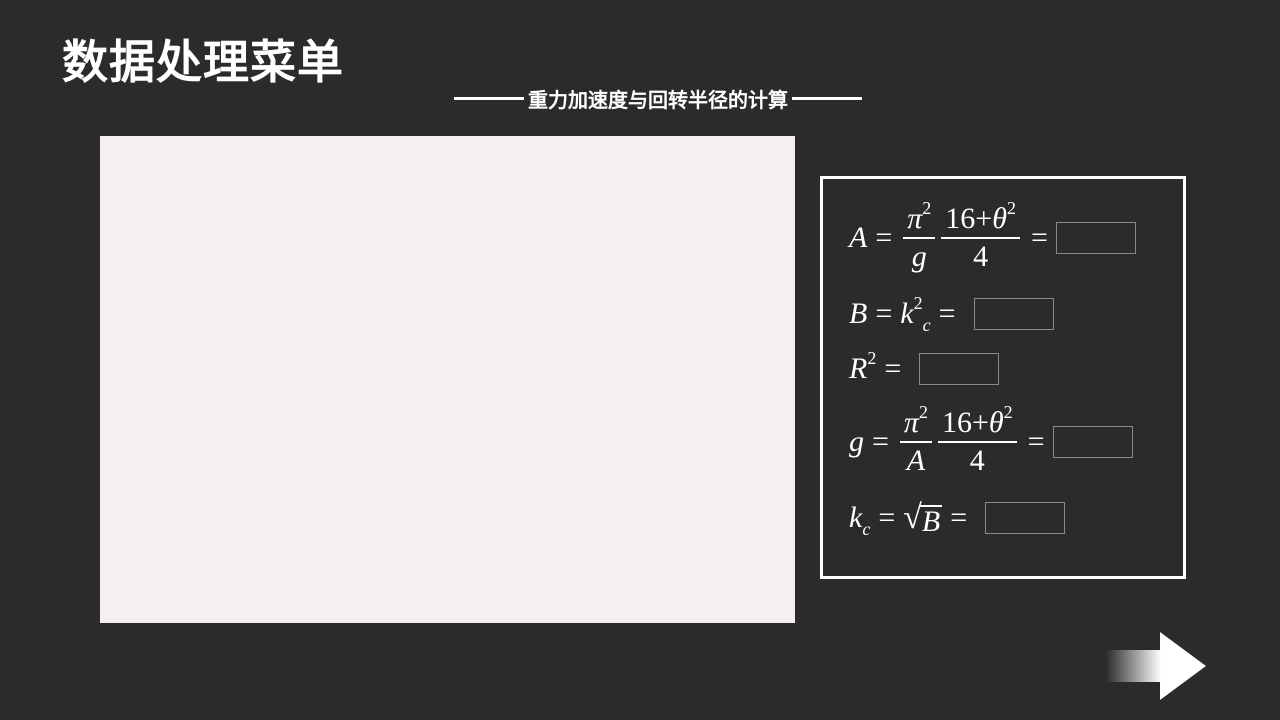  I want to click on answer-A-input, so click(1095, 238).